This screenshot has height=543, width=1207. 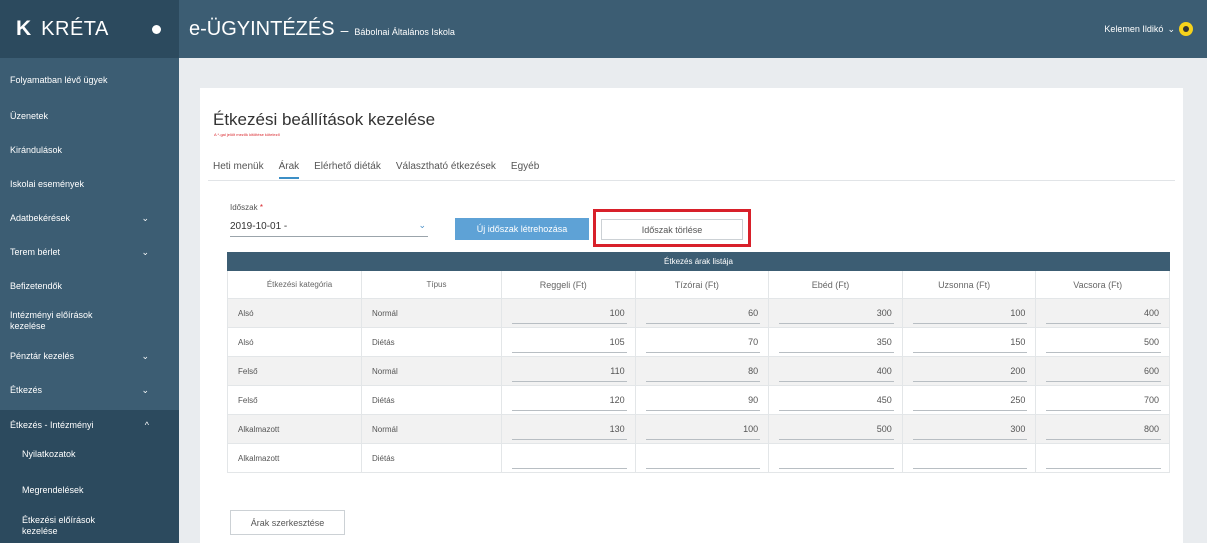 I want to click on sidebar-item-catering-institutional: Étkezés - Intézményi ^, so click(x=89, y=425).